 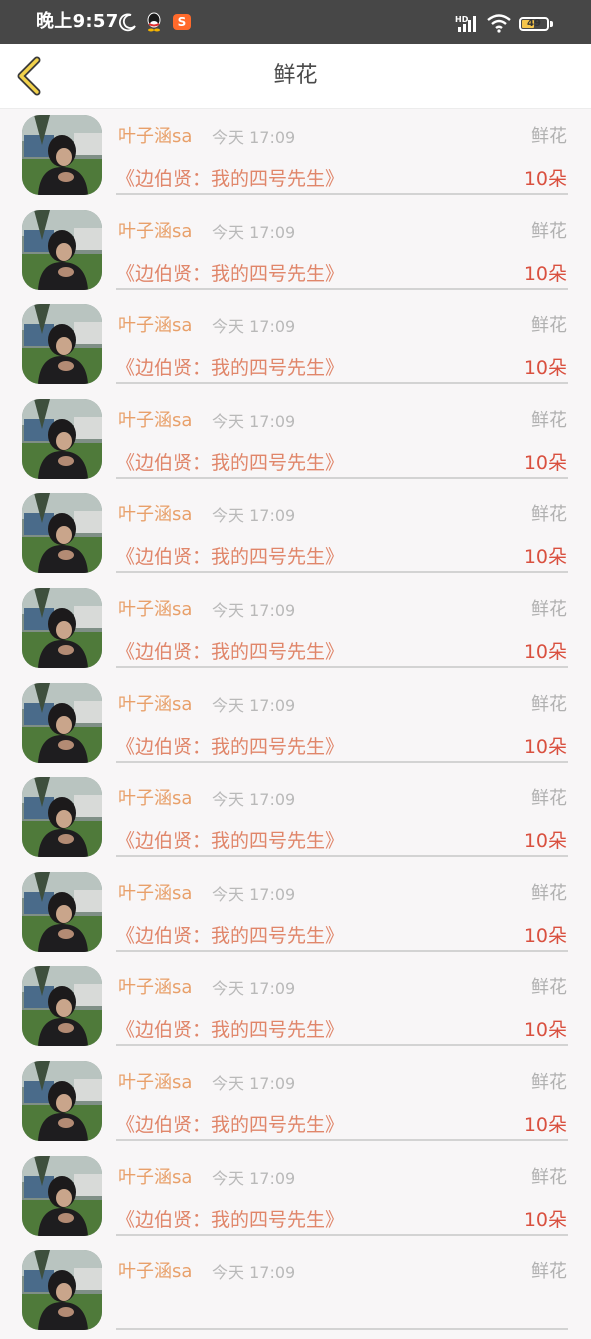 I want to click on chevron-left-icon, so click(x=29, y=76).